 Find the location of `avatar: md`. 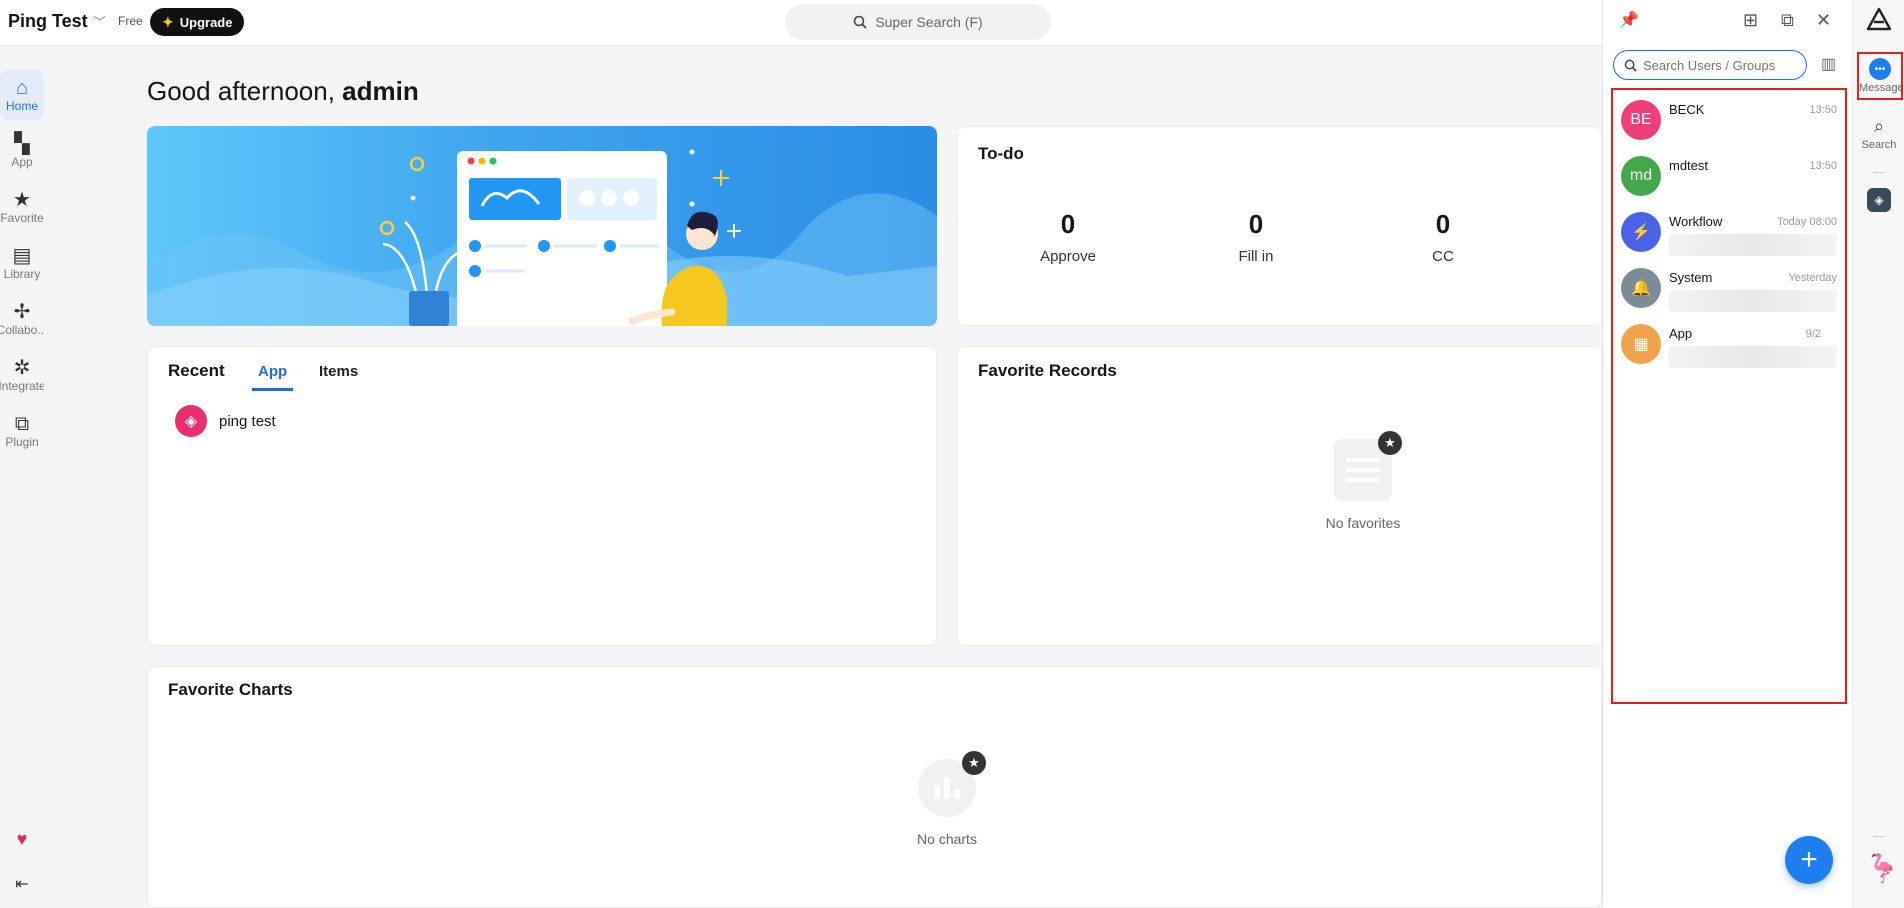

avatar: md is located at coordinates (1641, 176).